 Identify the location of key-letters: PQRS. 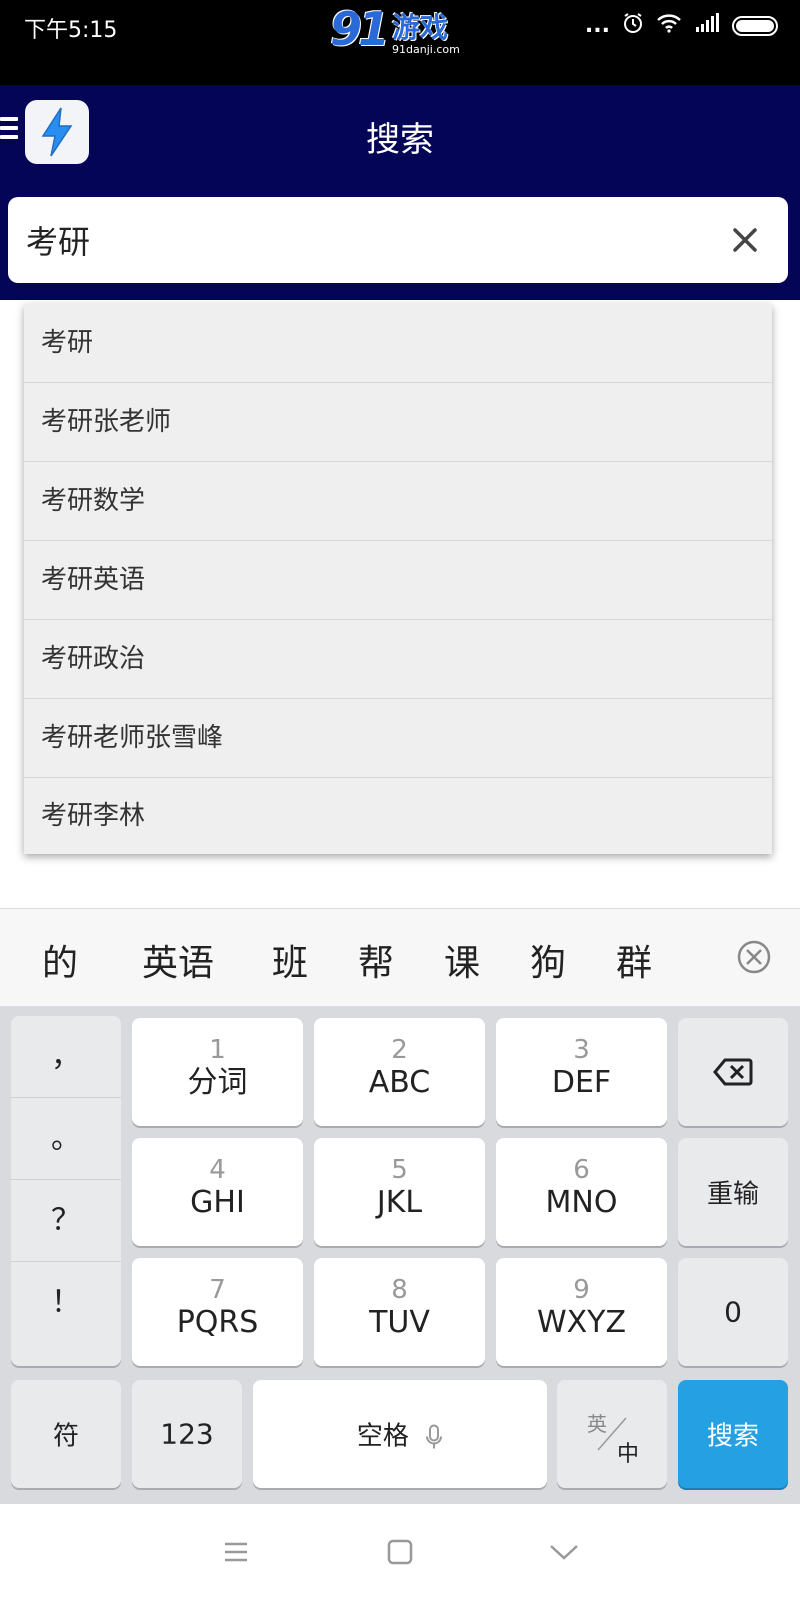
(217, 1322).